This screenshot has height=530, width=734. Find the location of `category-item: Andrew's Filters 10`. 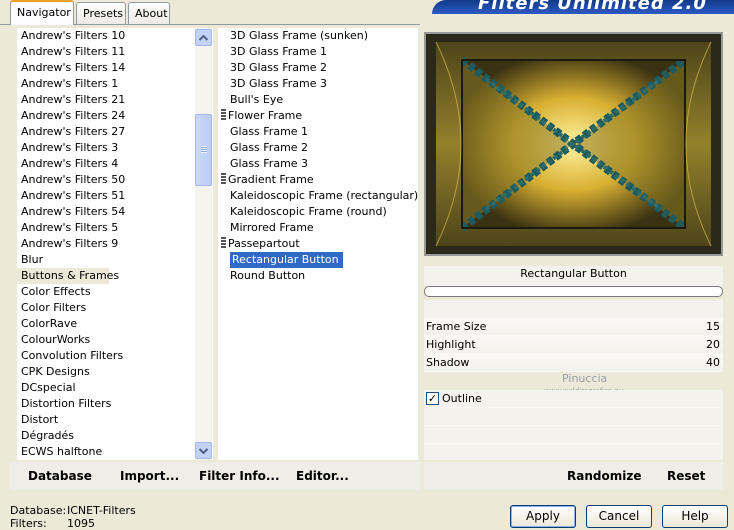

category-item: Andrew's Filters 10 is located at coordinates (71, 36).